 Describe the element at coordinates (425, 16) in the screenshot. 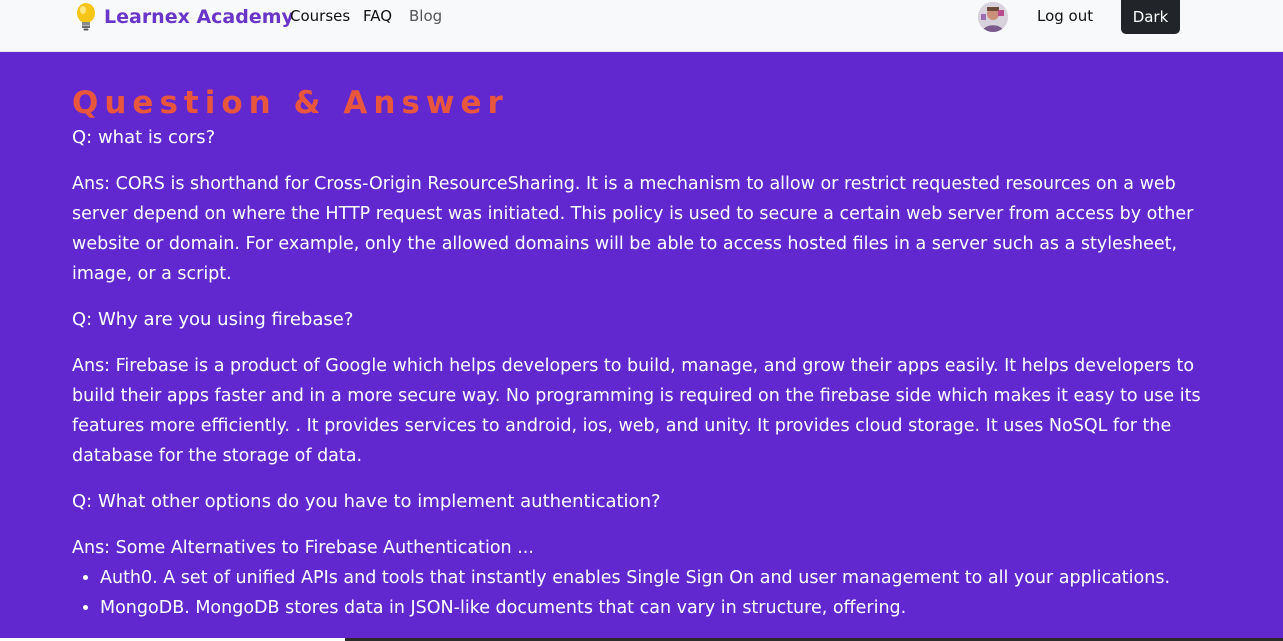

I see `nav-blog-link: Blog` at that location.